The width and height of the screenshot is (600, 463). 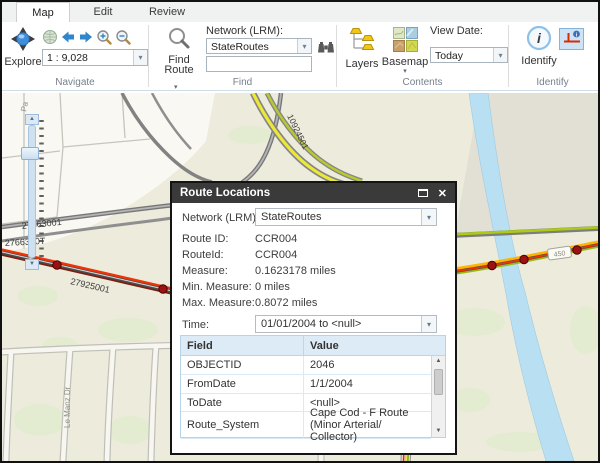 I want to click on search-routes-button, so click(x=326, y=49).